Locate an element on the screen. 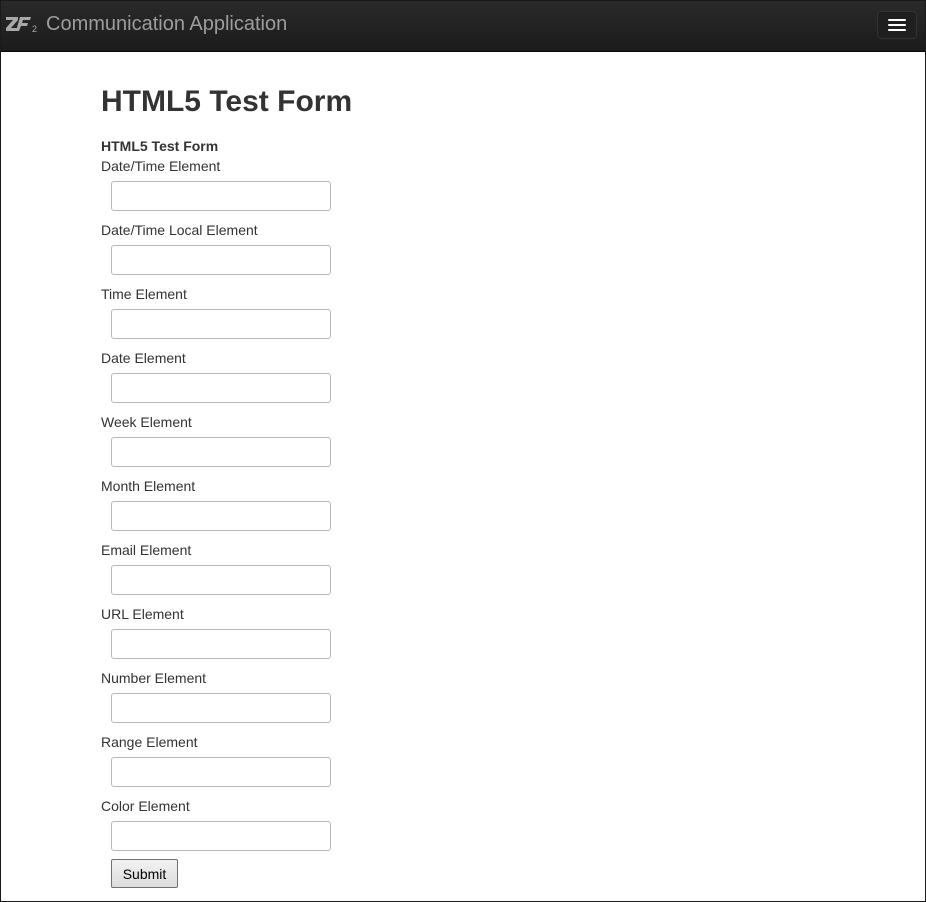 Image resolution: width=926 pixels, height=902 pixels. date-input is located at coordinates (221, 388).